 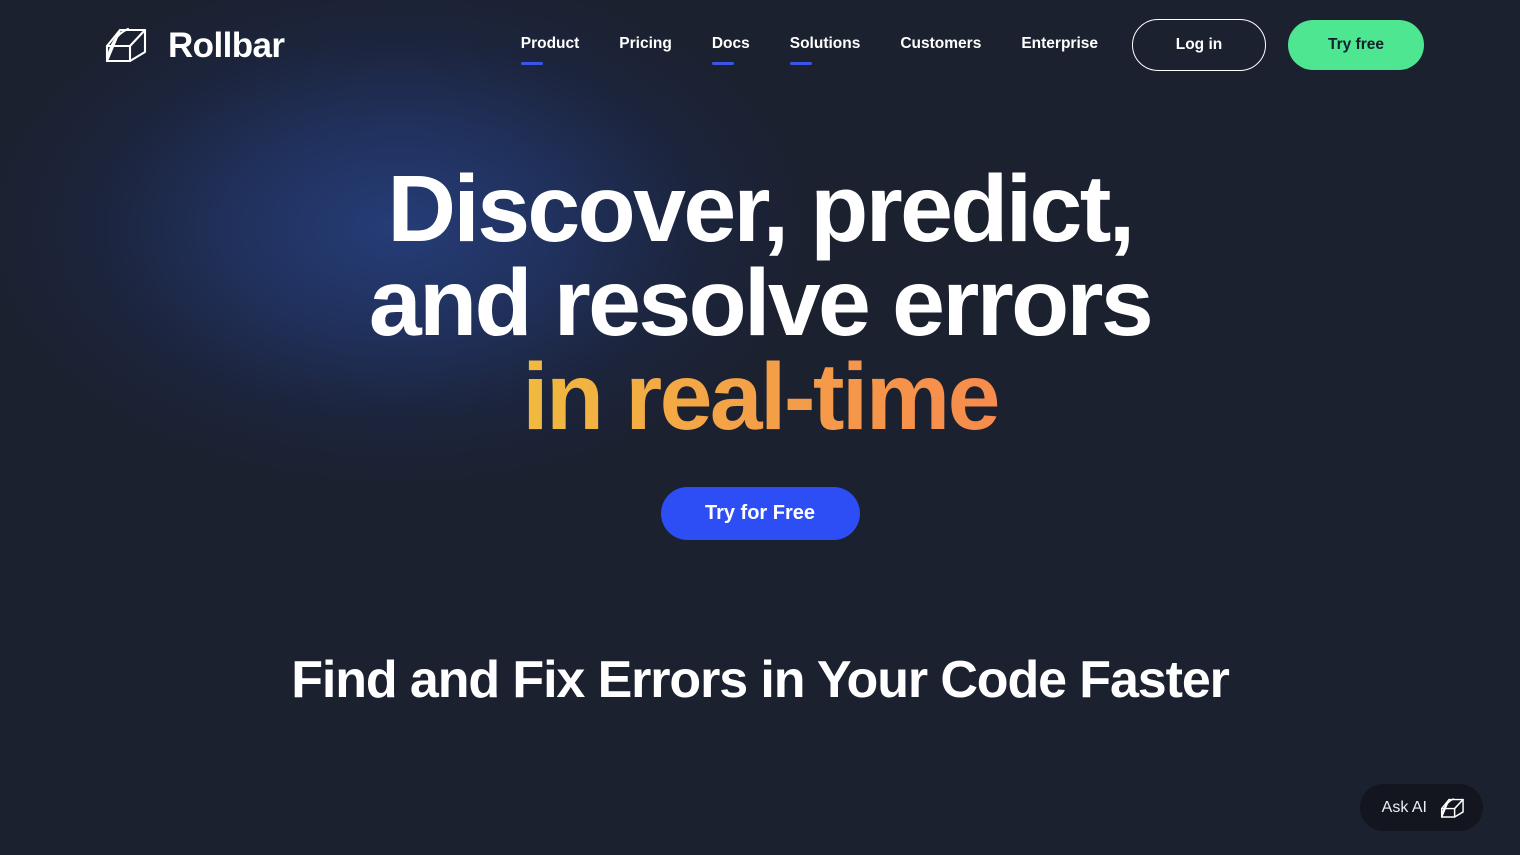 What do you see at coordinates (1059, 43) in the screenshot?
I see `nav-item-label: Enterprise` at bounding box center [1059, 43].